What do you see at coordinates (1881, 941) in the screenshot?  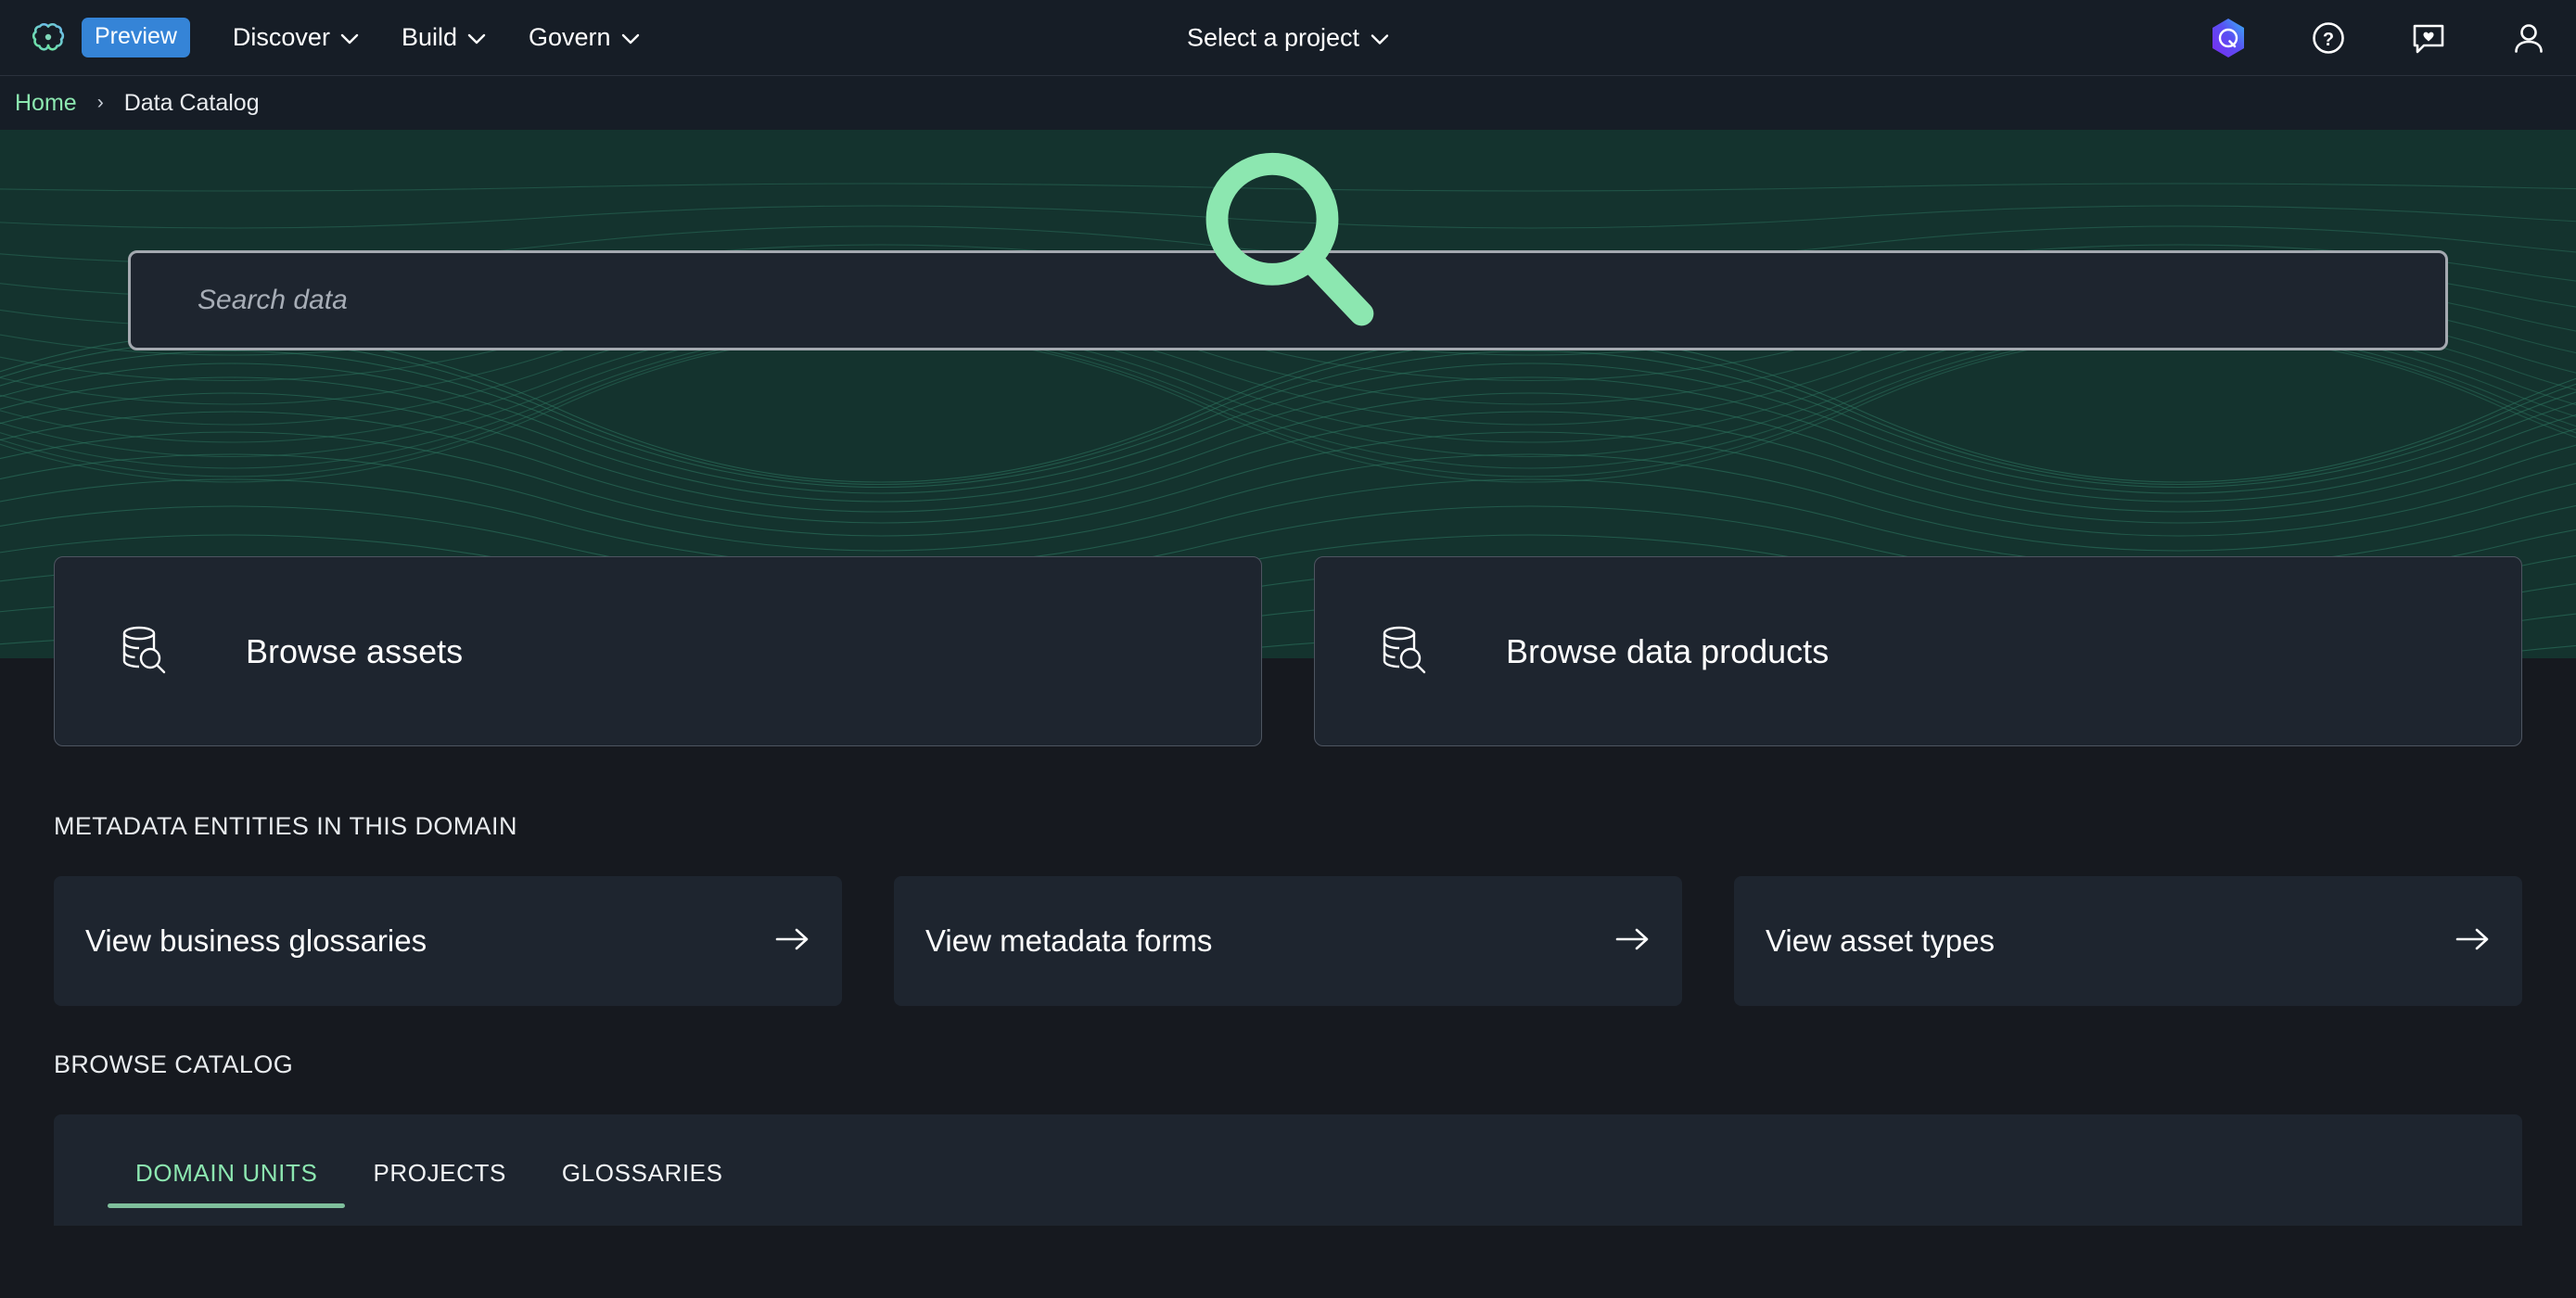 I see `view-asset-types-label: View asset types` at bounding box center [1881, 941].